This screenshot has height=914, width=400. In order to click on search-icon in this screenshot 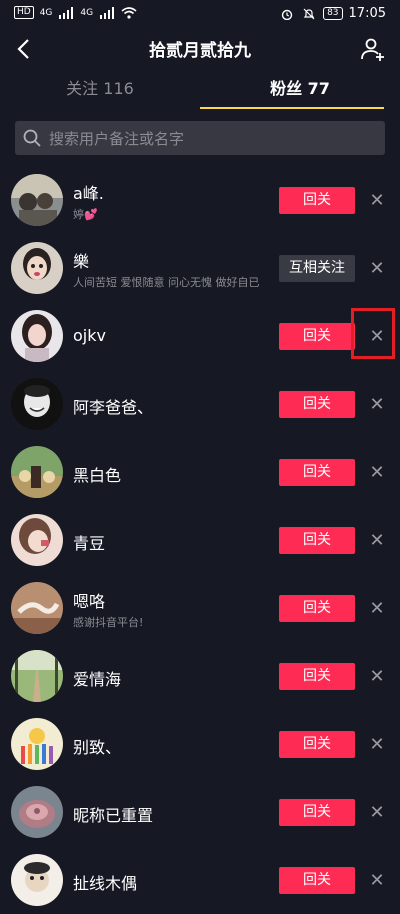, I will do `click(32, 138)`.